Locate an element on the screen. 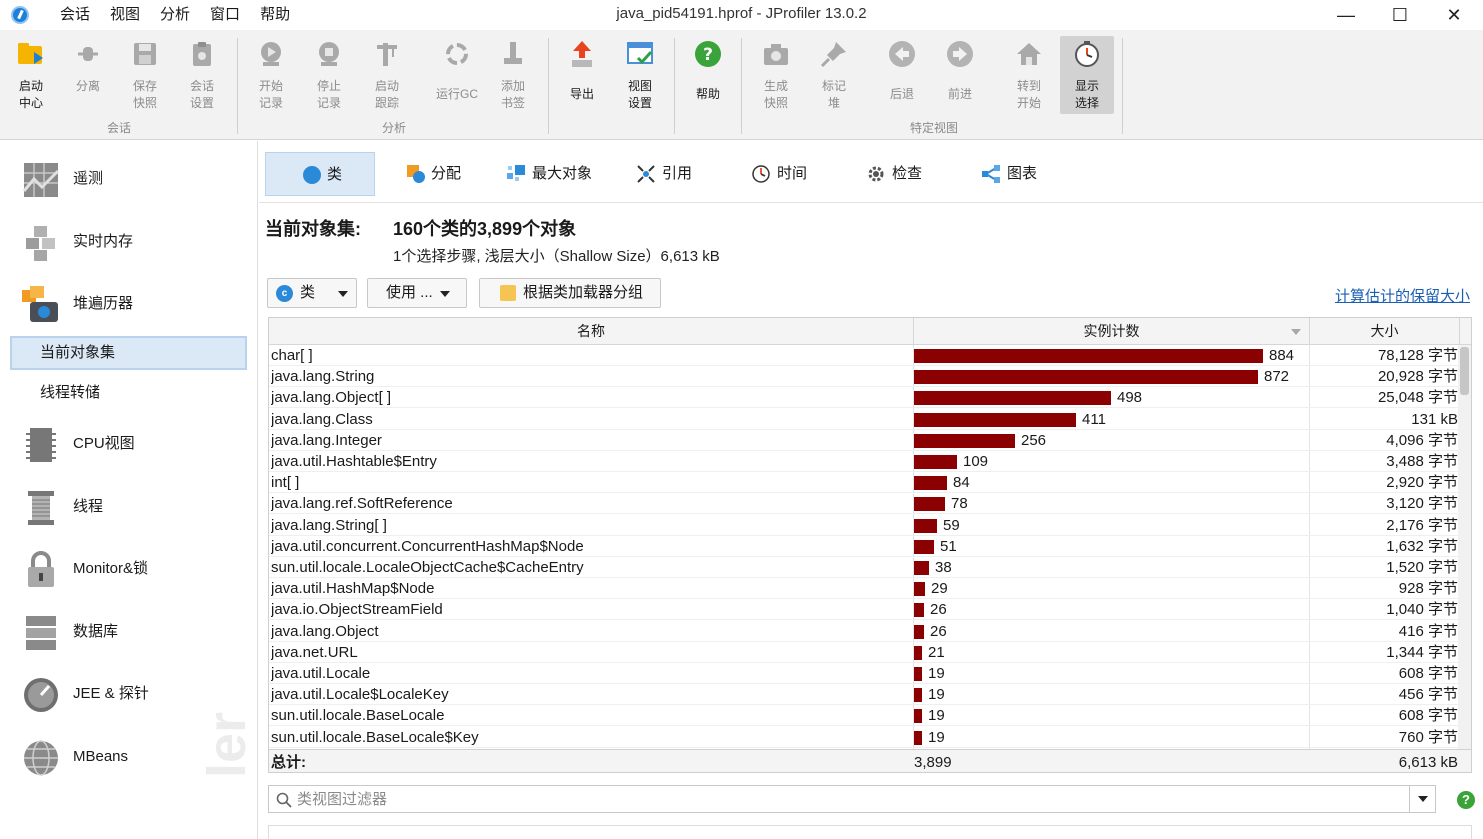  filter-help-icon: ? is located at coordinates (1466, 800).